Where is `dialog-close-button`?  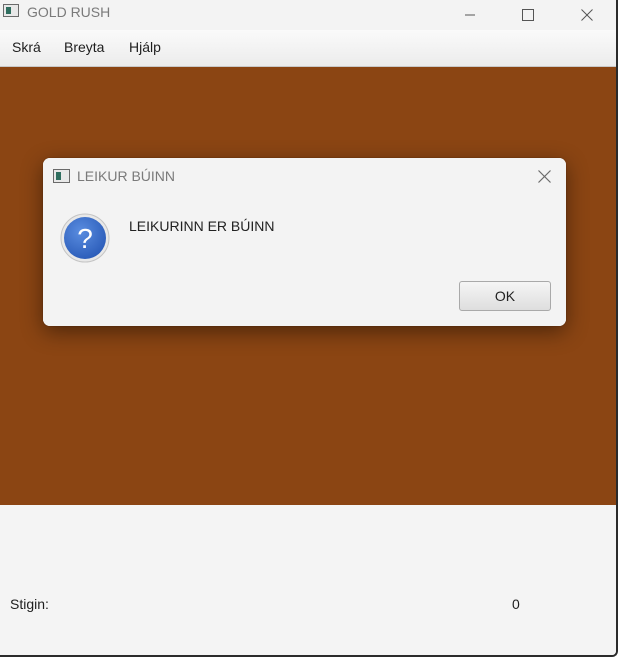 dialog-close-button is located at coordinates (544, 176).